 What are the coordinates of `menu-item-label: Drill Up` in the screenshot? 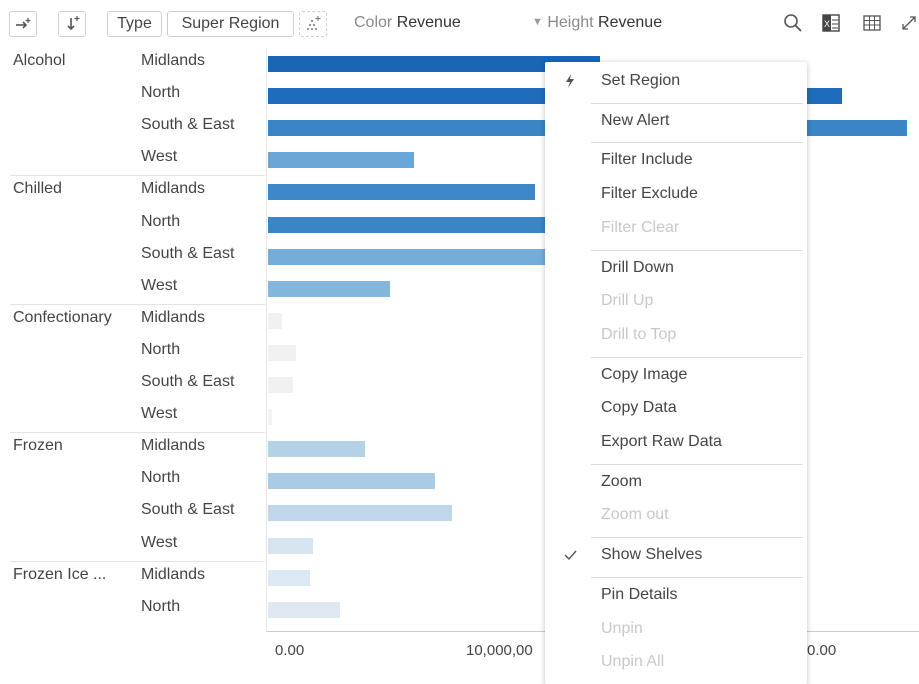 It's located at (627, 301).